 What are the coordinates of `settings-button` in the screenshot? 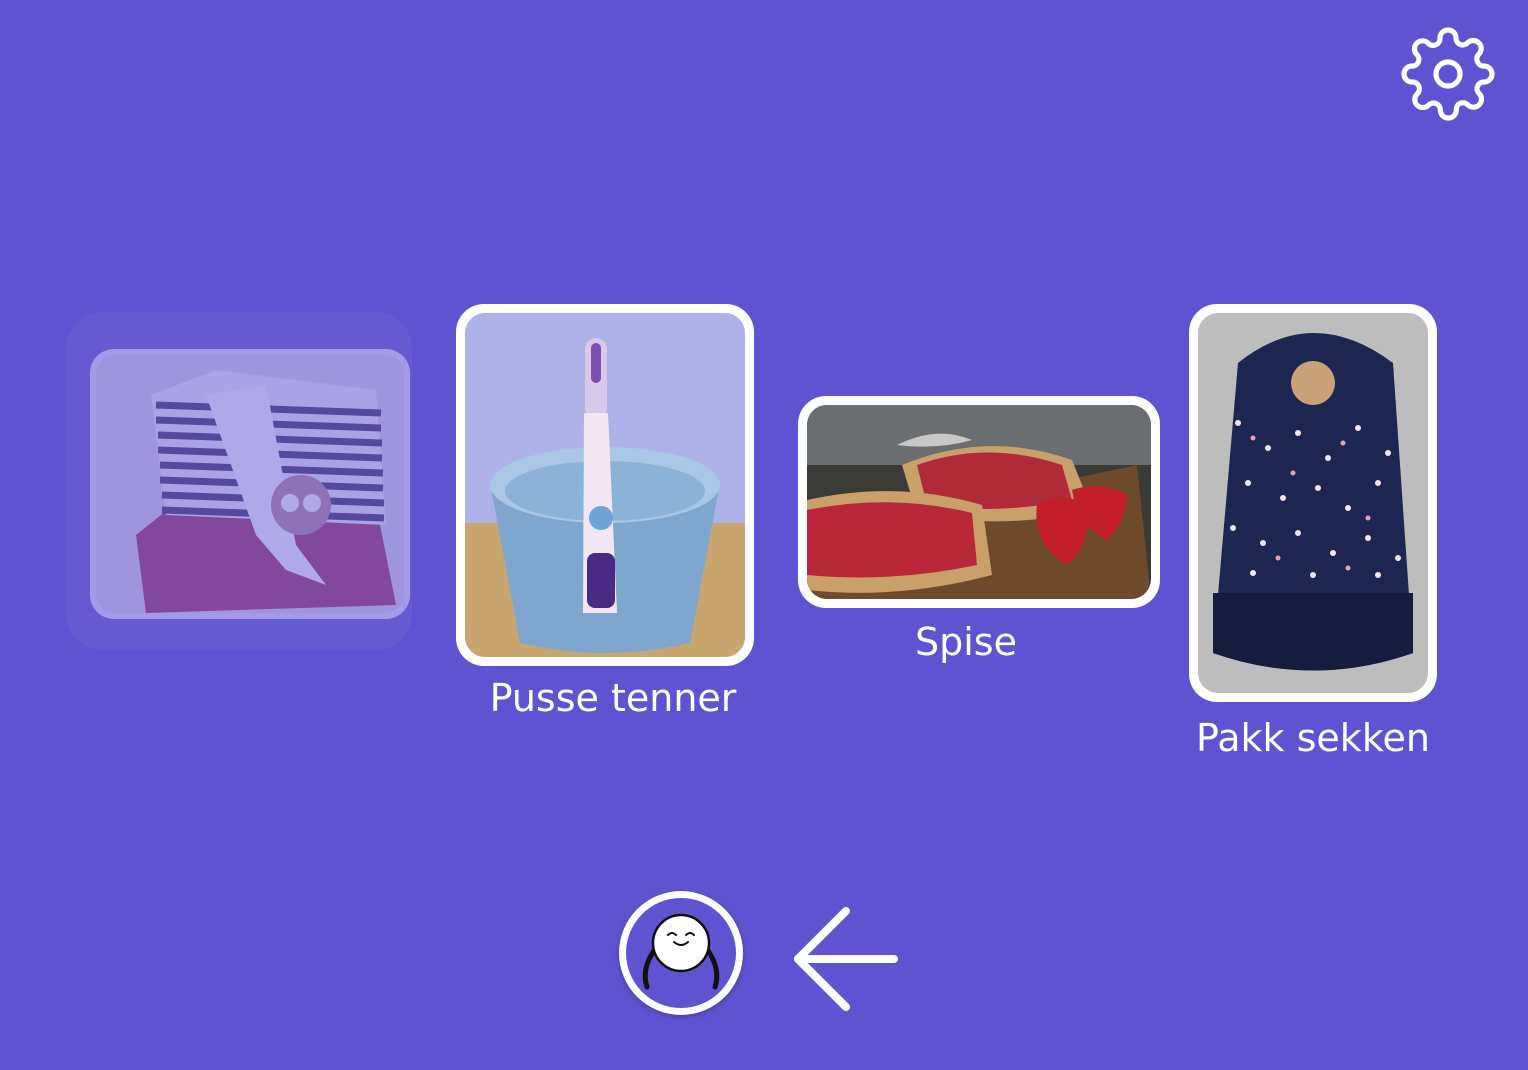 It's located at (1448, 74).